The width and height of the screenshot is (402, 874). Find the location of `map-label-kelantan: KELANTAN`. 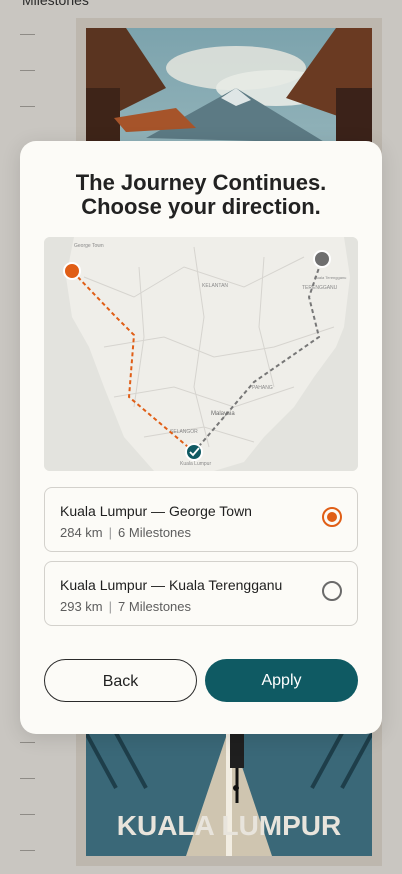

map-label-kelantan: KELANTAN is located at coordinates (215, 286).